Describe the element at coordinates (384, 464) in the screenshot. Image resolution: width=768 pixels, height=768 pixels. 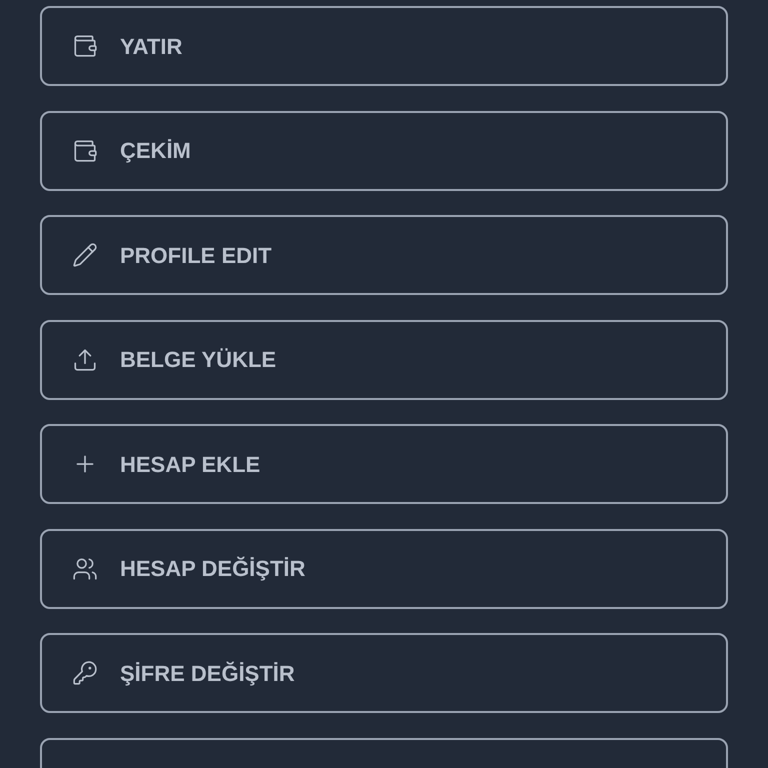
I see `menu-button: HESAP EKLE` at that location.